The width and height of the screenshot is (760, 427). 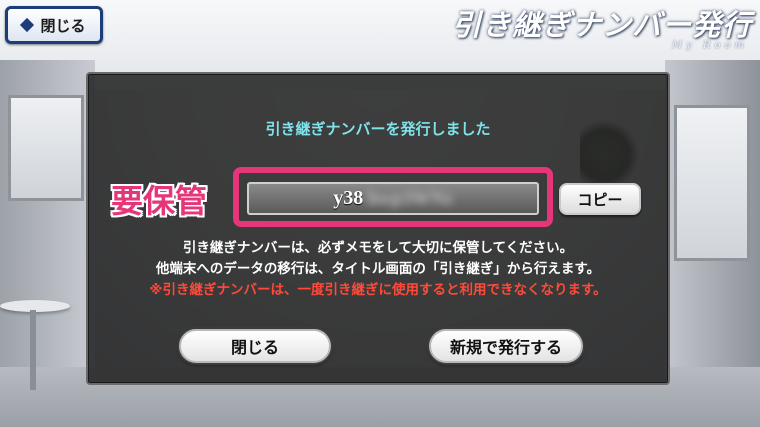 I want to click on back-diamond-icon, so click(x=27, y=25).